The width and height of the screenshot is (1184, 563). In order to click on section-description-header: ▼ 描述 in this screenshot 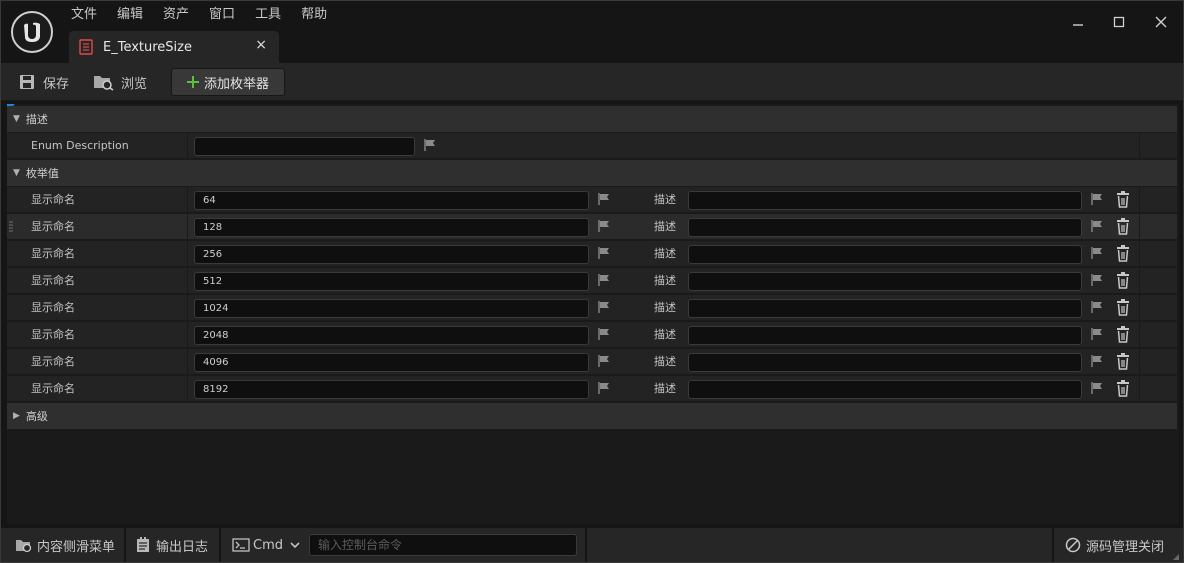, I will do `click(592, 119)`.